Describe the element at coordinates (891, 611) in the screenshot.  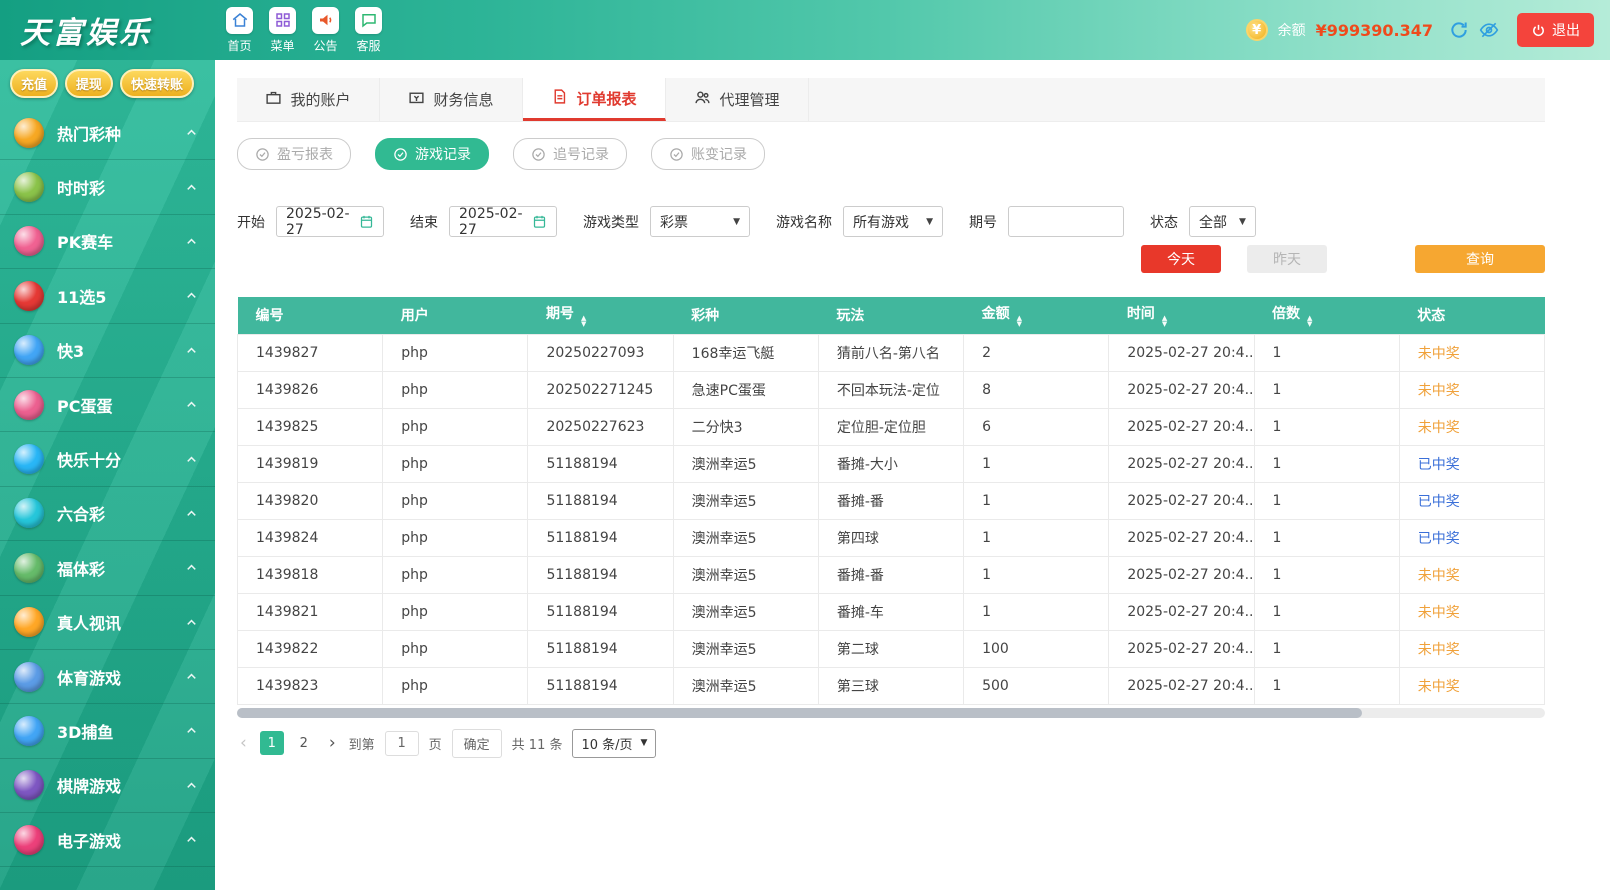
I see `cell-play: 番摊-车` at that location.